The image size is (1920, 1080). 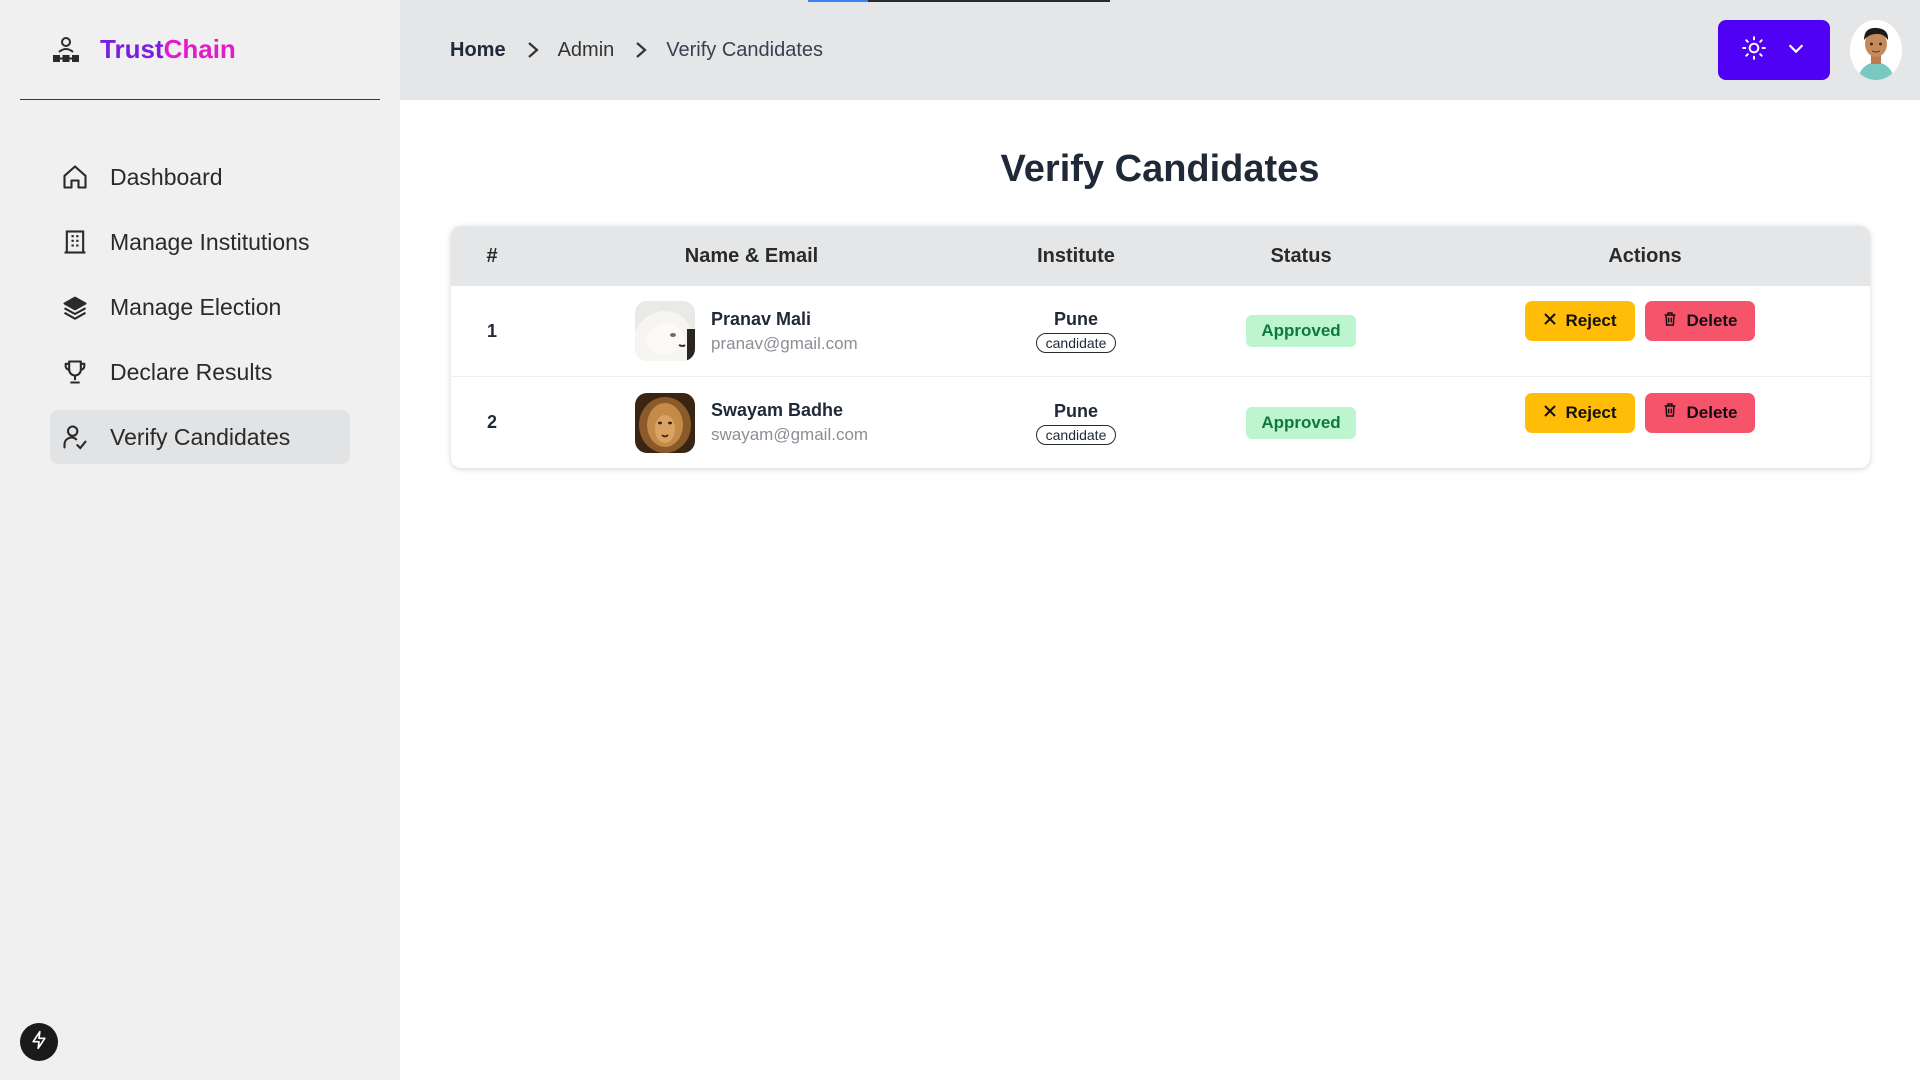 I want to click on breadcrumb: Home Admin Verify Candidates, so click(x=636, y=50).